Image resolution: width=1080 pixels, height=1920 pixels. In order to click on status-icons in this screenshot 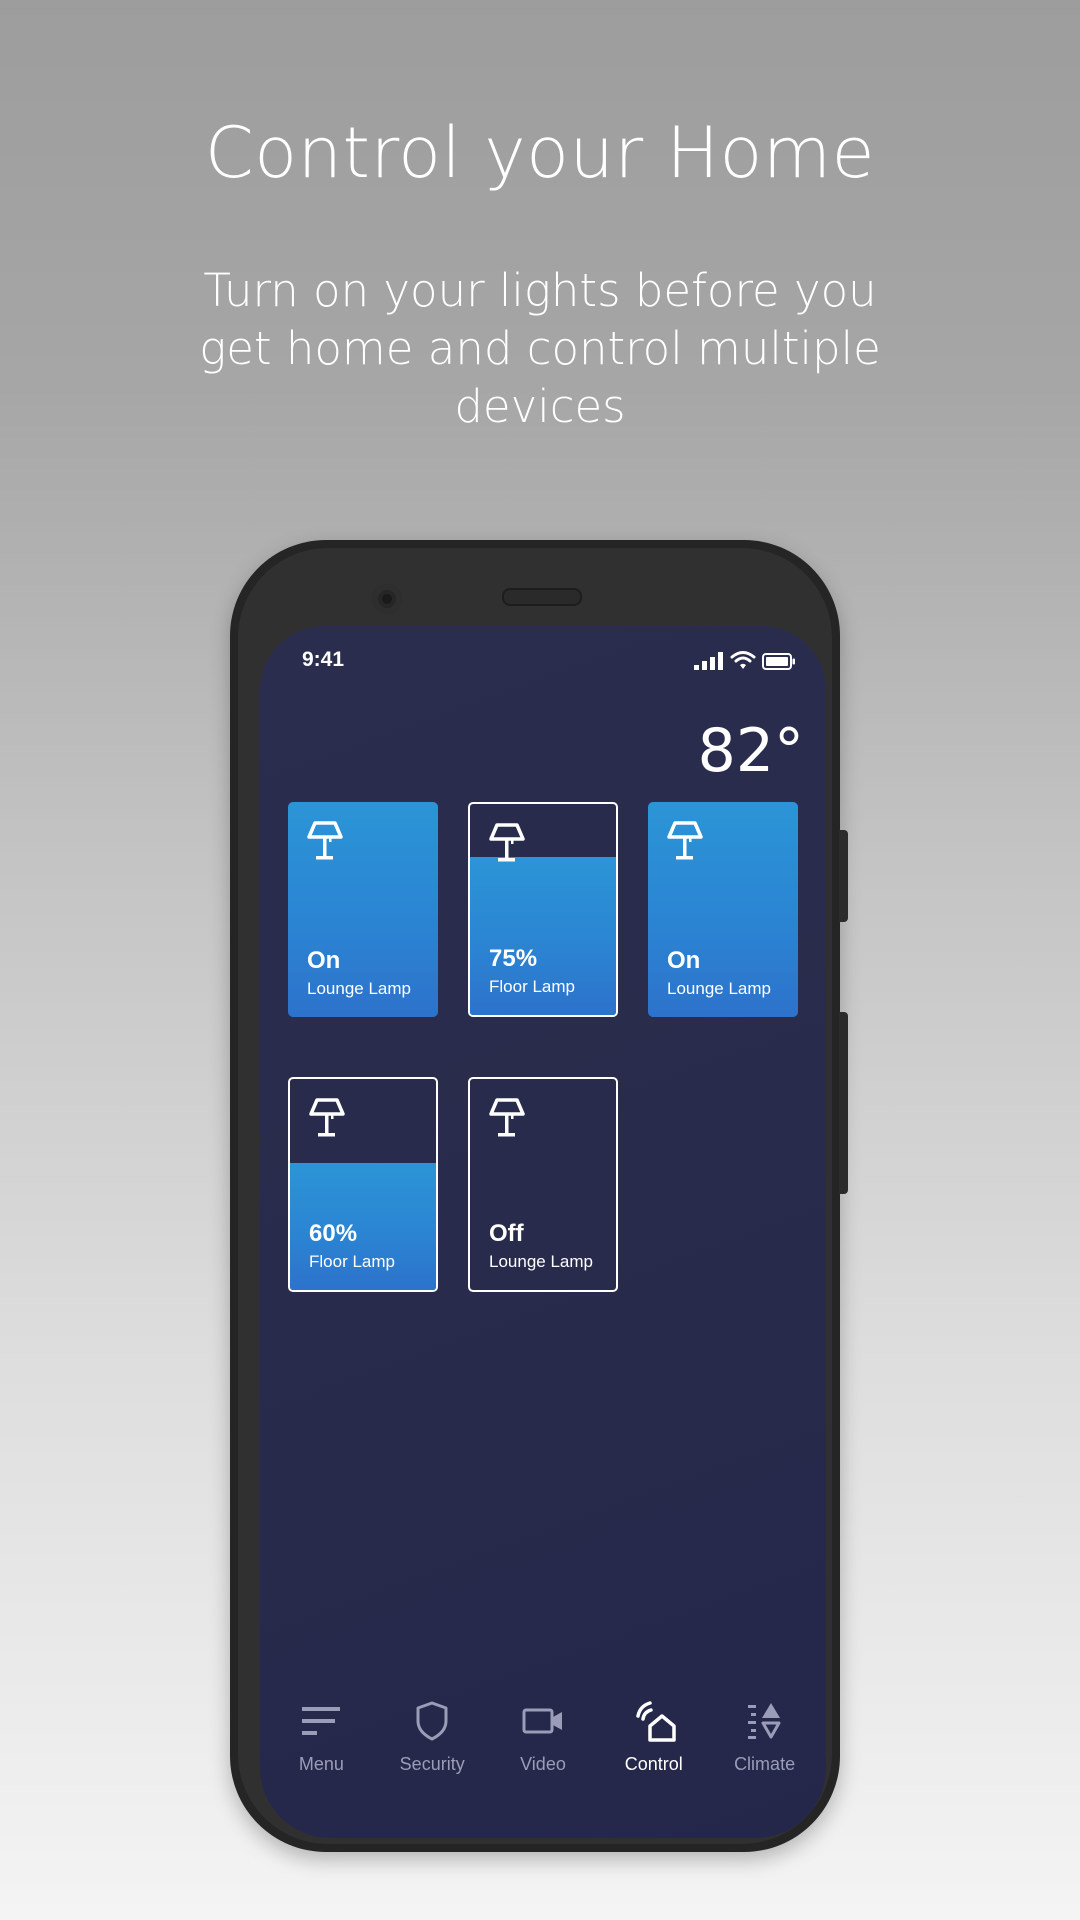, I will do `click(745, 660)`.